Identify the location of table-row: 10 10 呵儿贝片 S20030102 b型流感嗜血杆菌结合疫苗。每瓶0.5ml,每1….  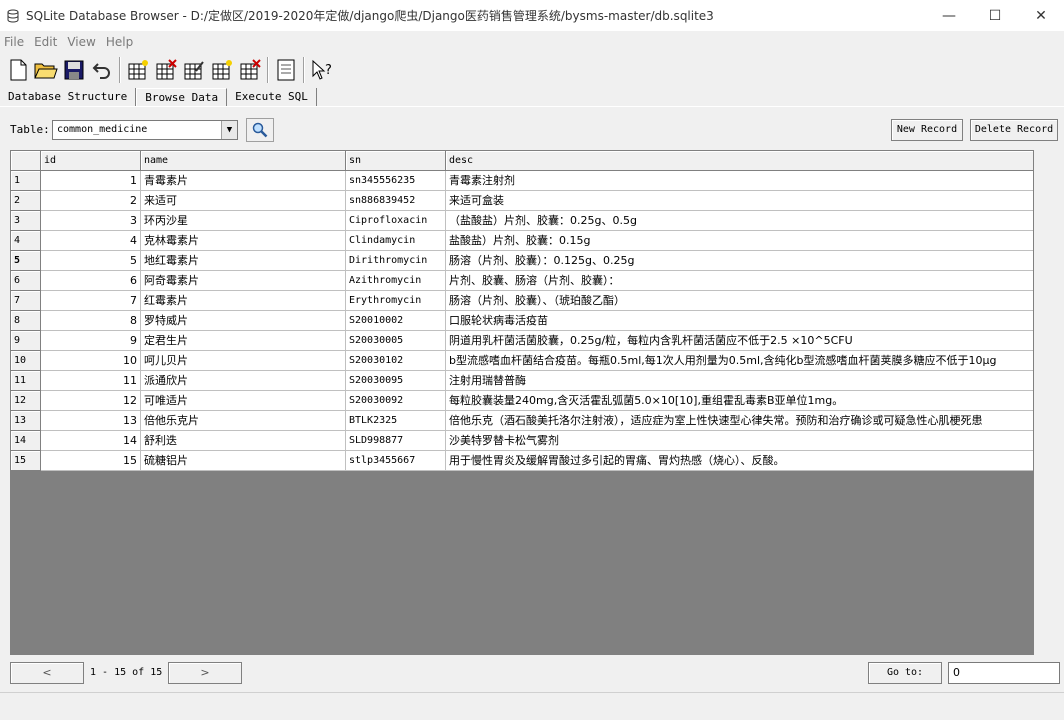
(522, 361).